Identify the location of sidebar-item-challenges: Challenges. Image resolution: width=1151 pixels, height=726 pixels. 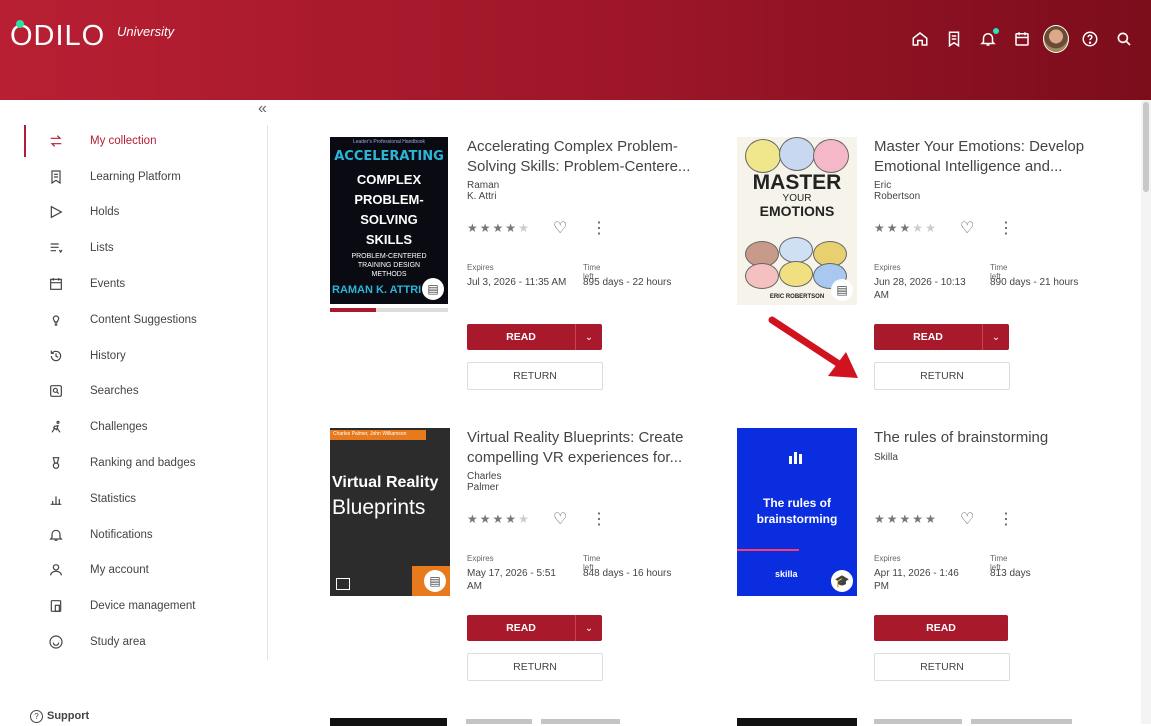
(110, 427).